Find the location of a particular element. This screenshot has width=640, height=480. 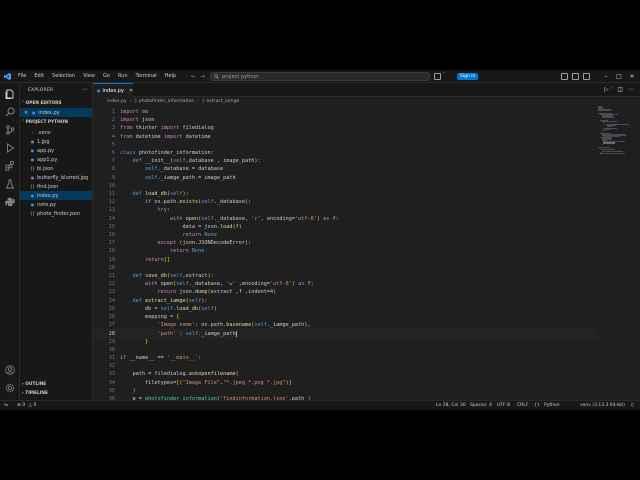

toggle-panel-icon is located at coordinates (575, 76).